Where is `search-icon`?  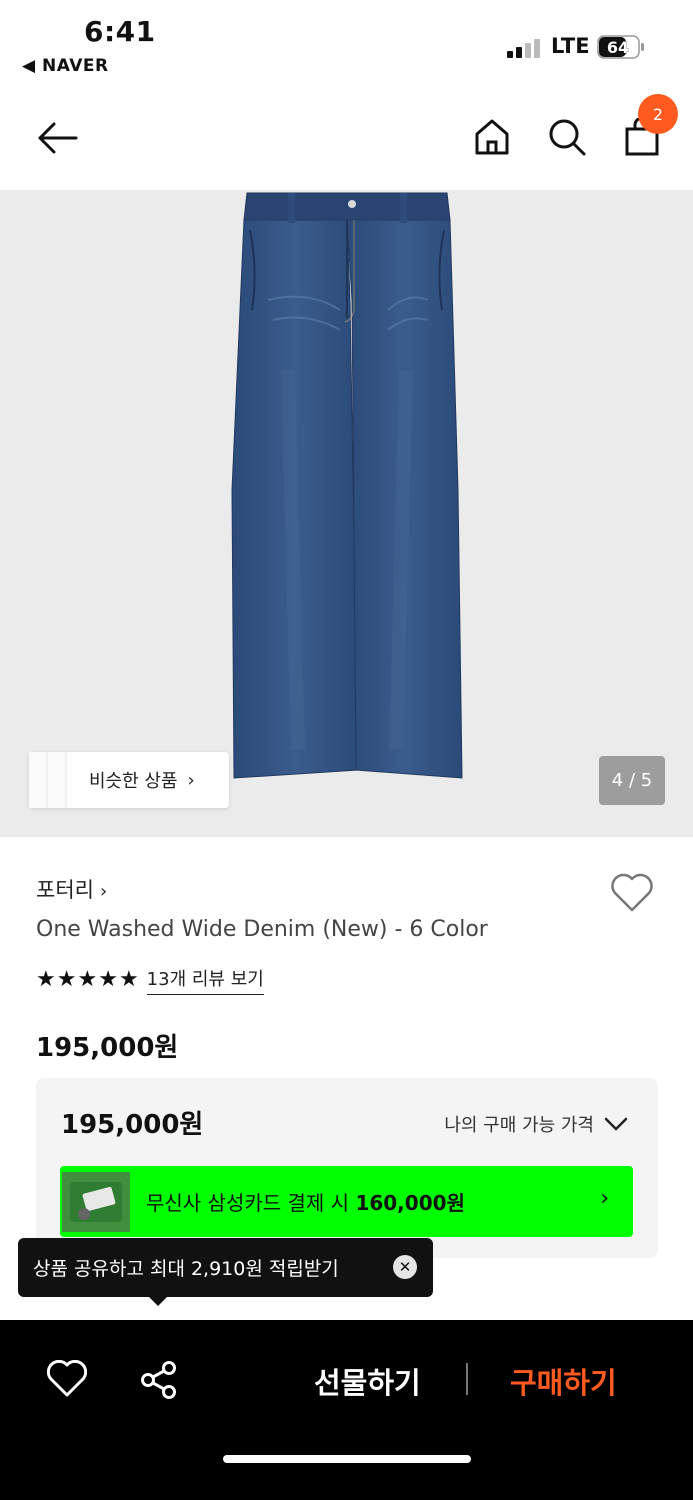 search-icon is located at coordinates (567, 137).